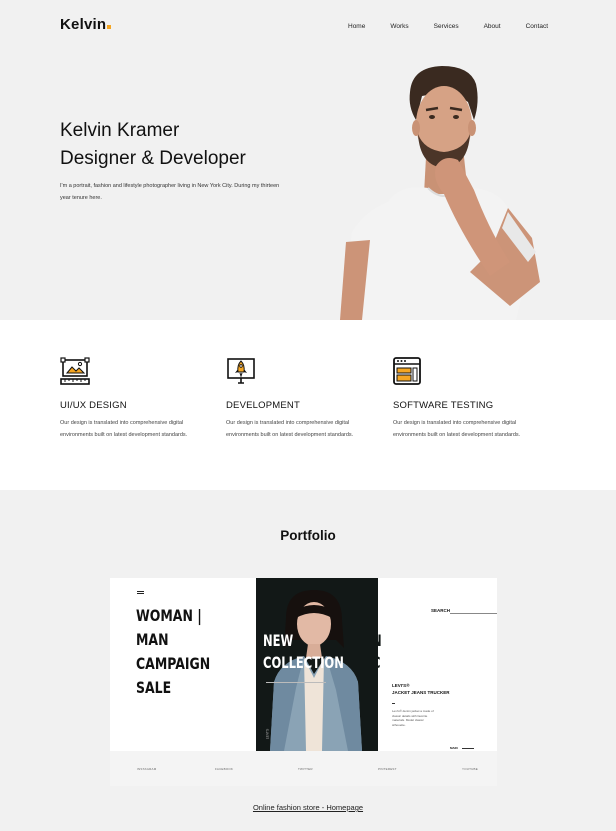 The width and height of the screenshot is (616, 831). What do you see at coordinates (387, 769) in the screenshot?
I see `mockup-social-item: PINTEREST` at bounding box center [387, 769].